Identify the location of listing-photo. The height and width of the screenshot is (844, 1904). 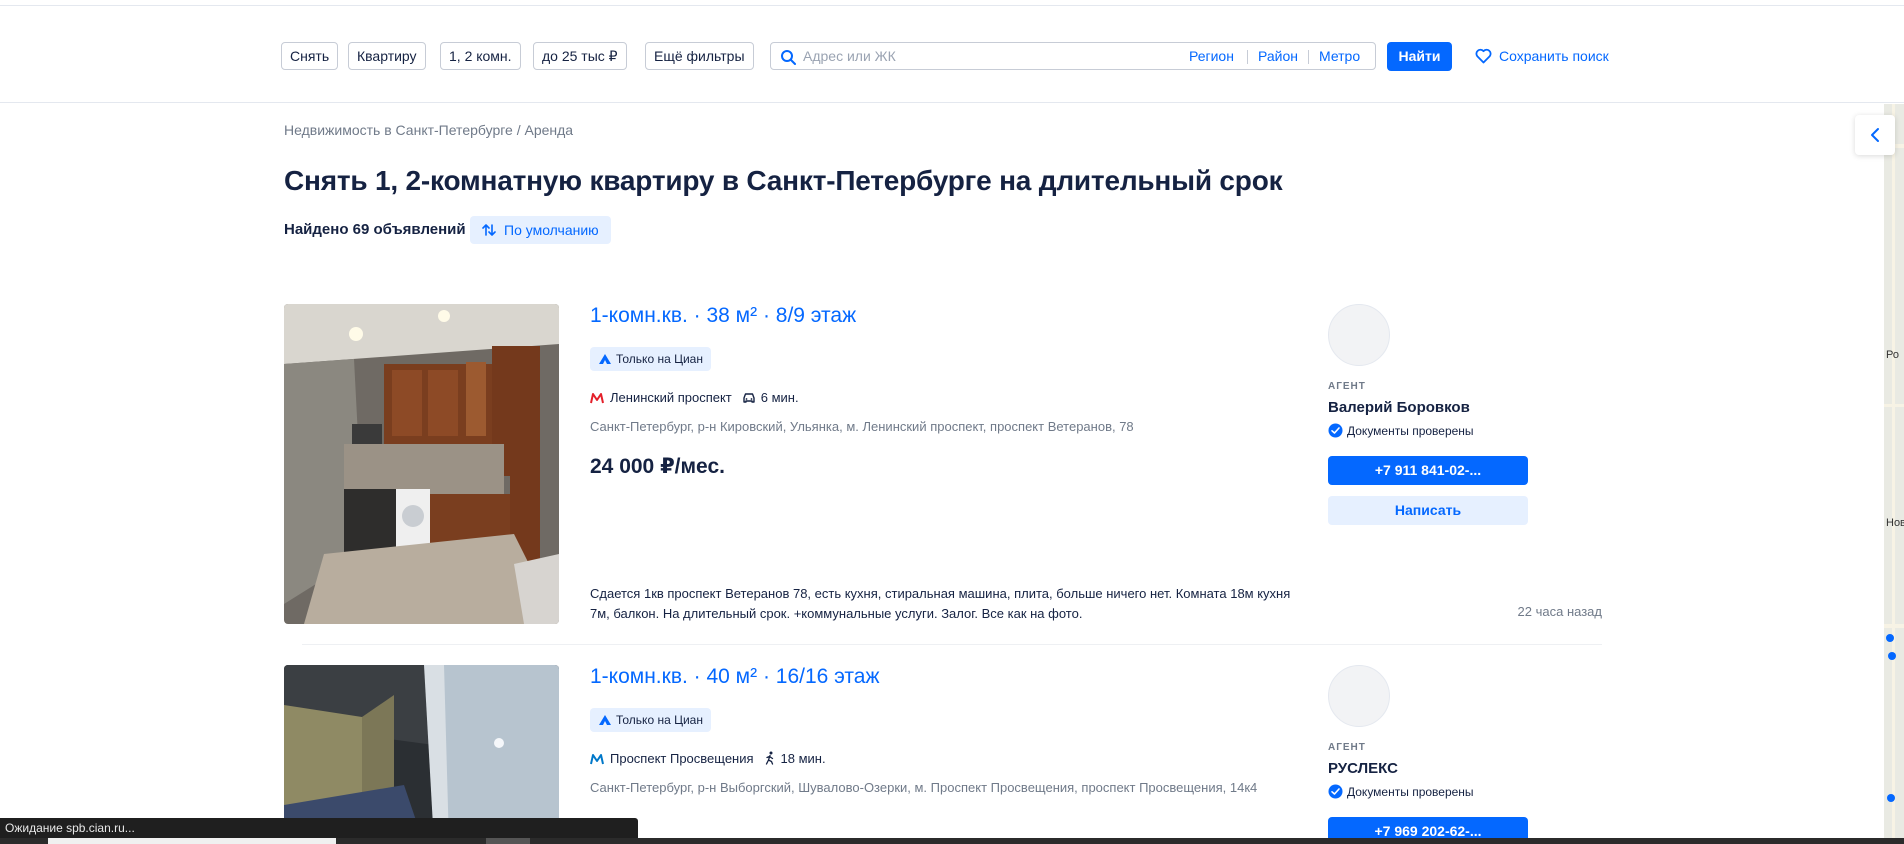
(421, 464).